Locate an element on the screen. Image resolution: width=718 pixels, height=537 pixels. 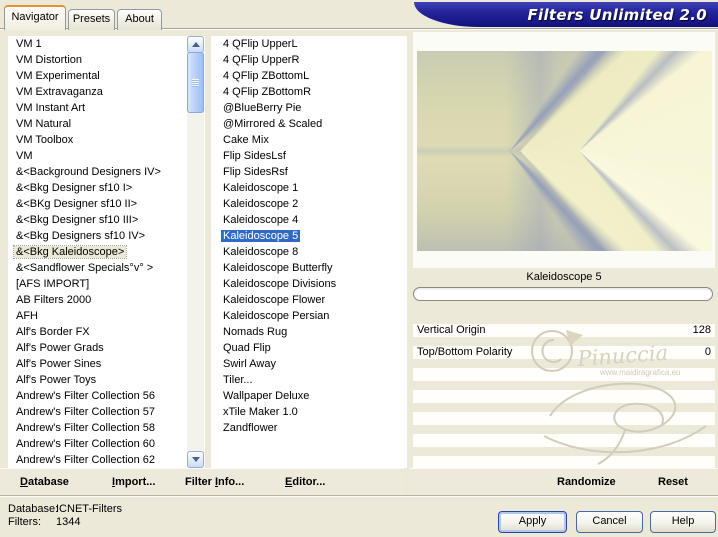
tab-navigator: Navigator is located at coordinates (35, 17).